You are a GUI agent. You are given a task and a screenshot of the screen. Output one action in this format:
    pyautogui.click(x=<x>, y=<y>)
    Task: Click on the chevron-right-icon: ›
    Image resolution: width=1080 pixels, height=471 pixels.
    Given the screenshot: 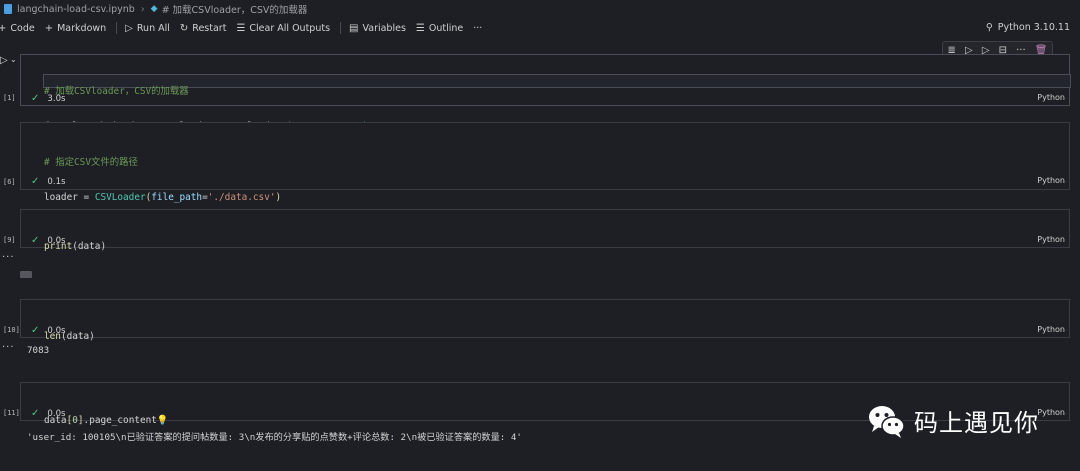 What is the action you would take?
    pyautogui.click(x=142, y=9)
    